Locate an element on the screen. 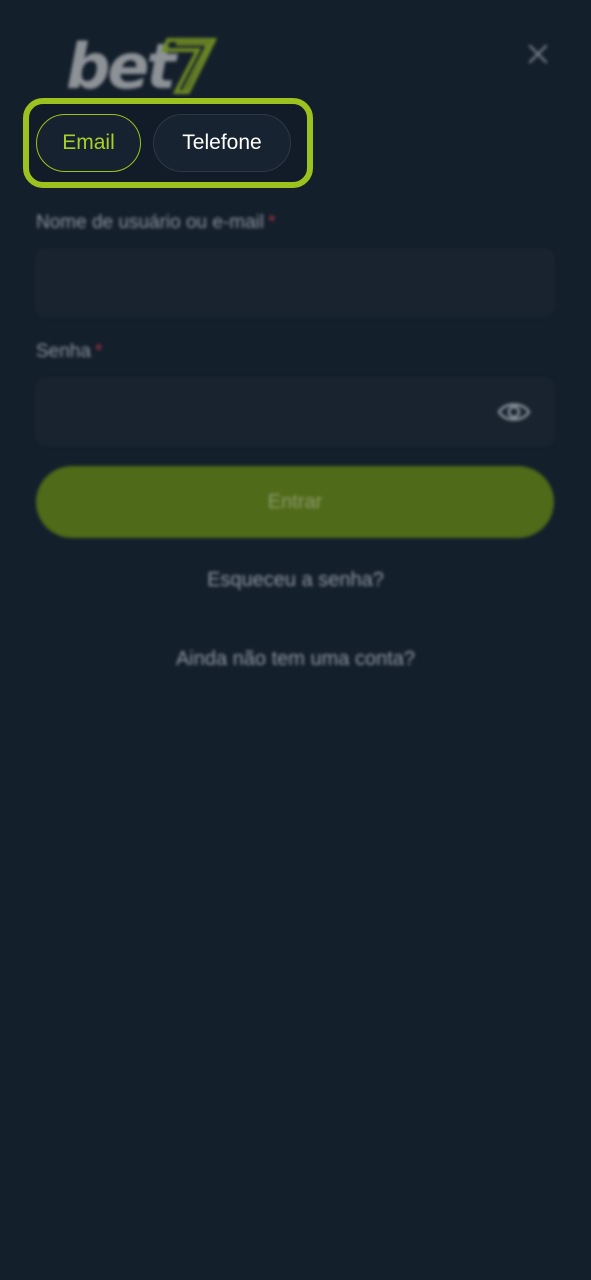  close-icon is located at coordinates (538, 54).